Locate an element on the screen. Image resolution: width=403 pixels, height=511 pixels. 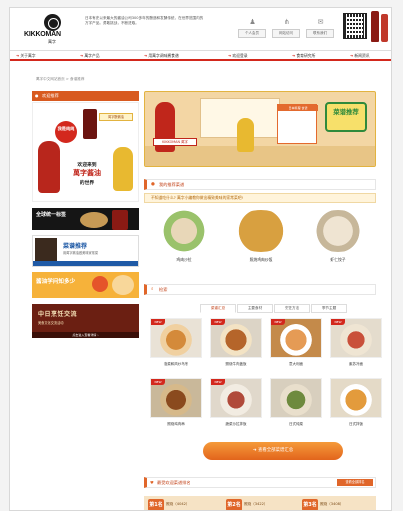
member-link: ♟ 个人会员 is located at coordinates (252, 29).